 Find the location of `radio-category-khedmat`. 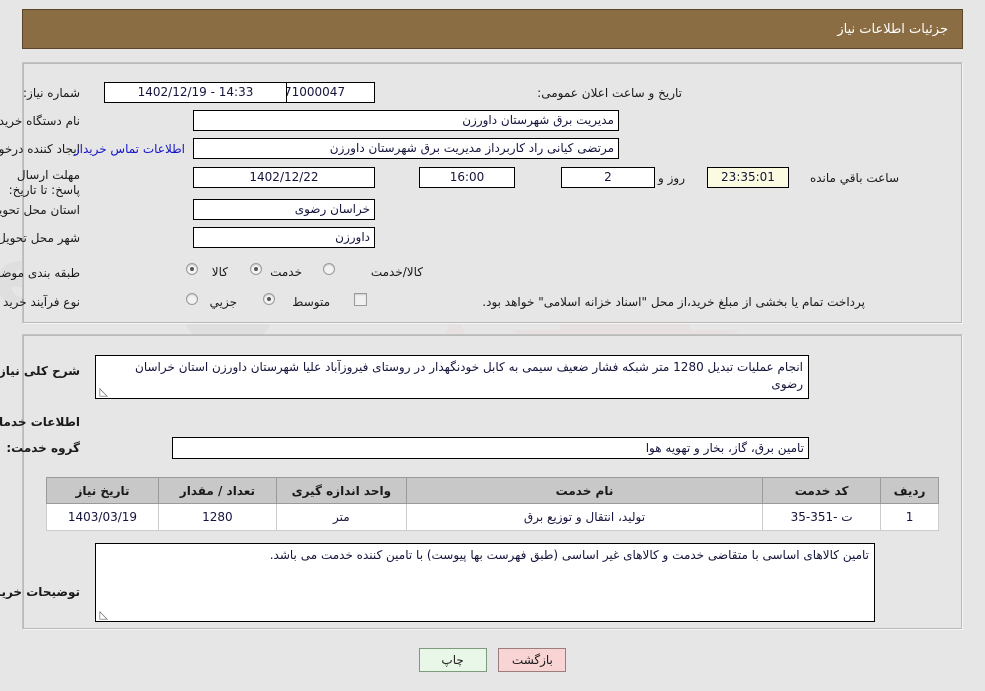

radio-category-khedmat is located at coordinates (256, 269).